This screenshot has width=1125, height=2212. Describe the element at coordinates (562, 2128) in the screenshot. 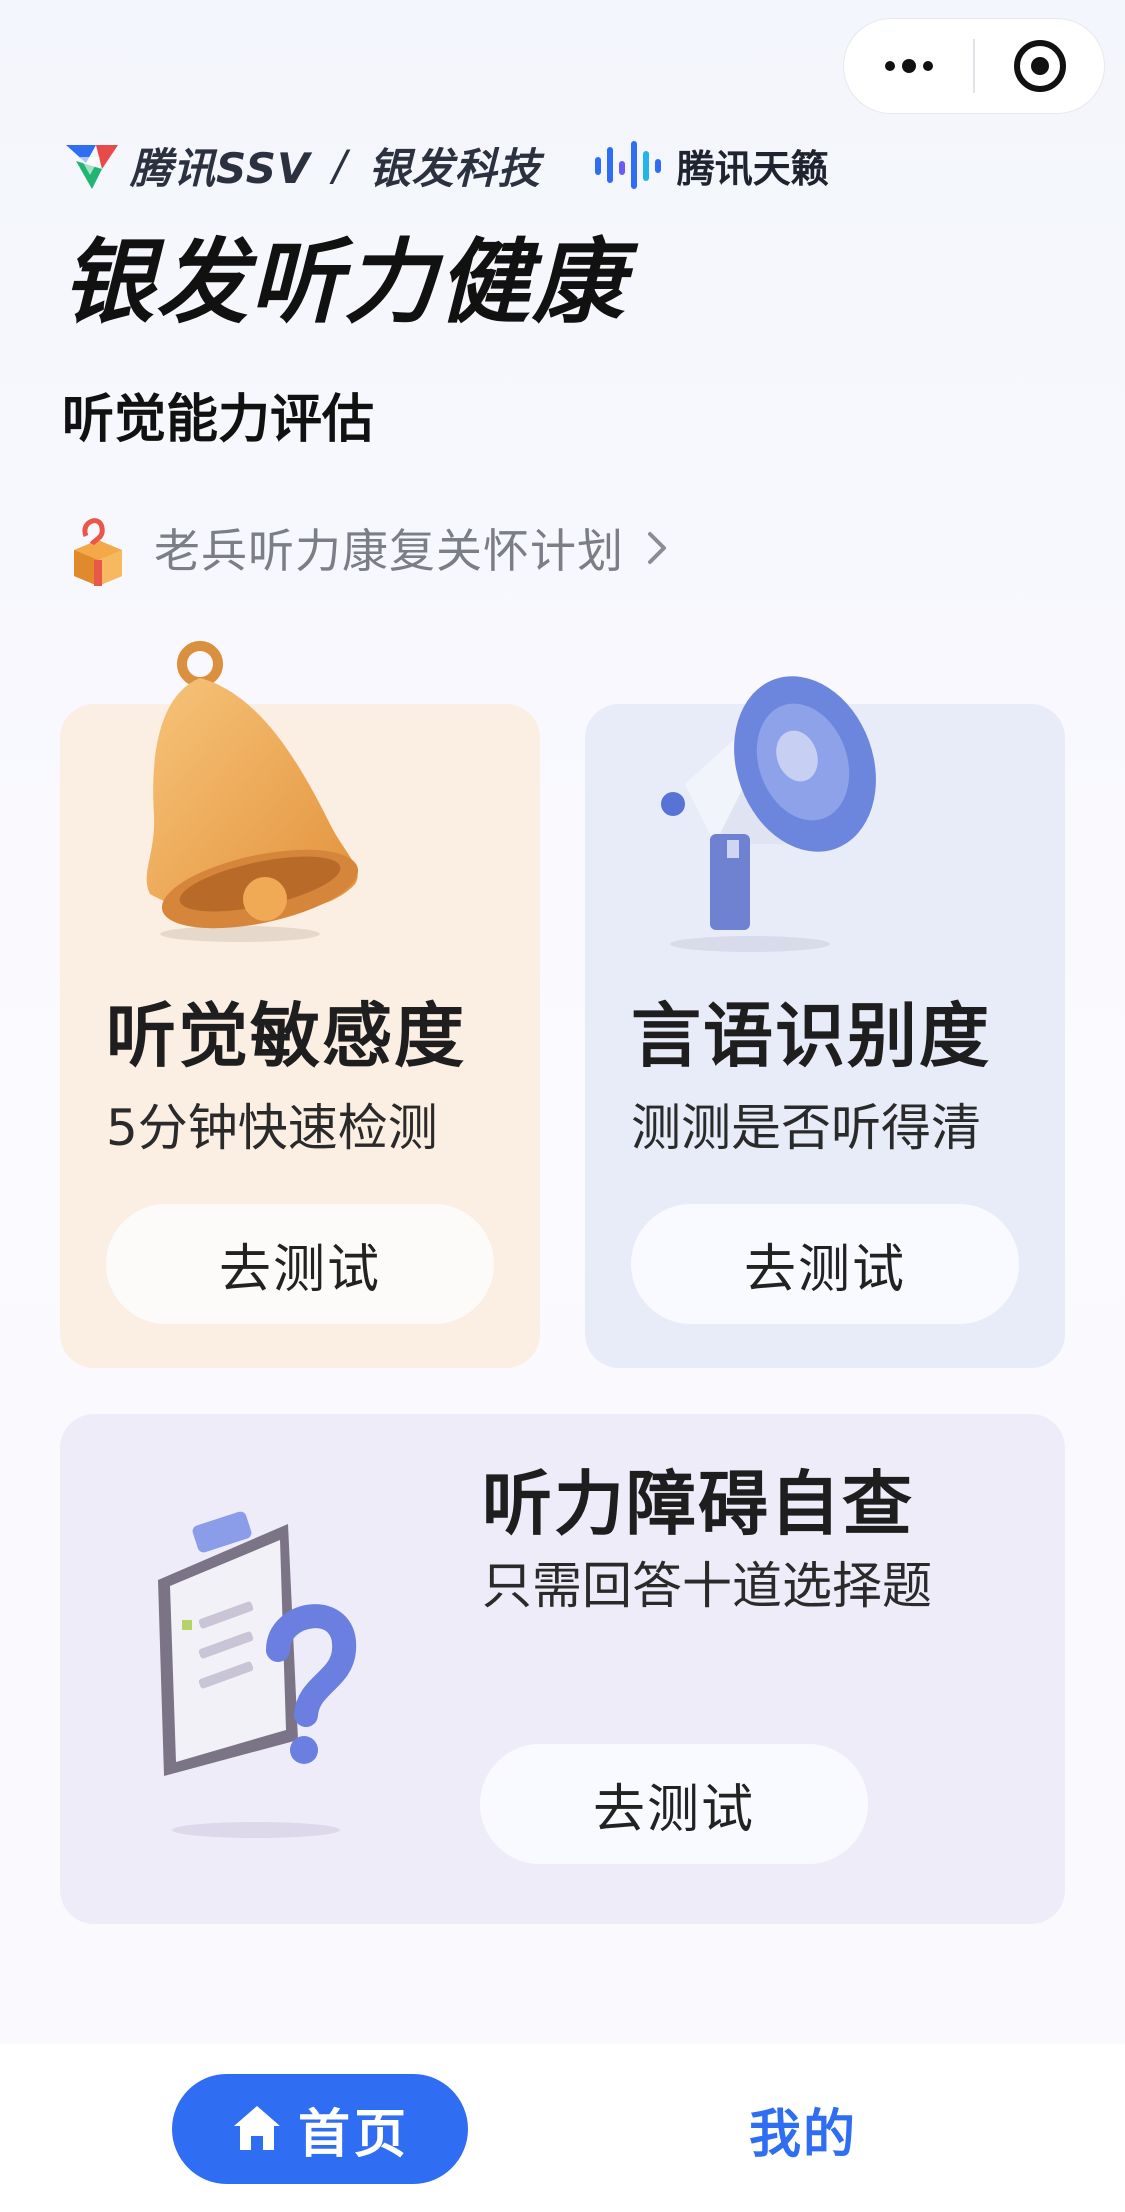

I see `bottom-tab-bar: 首页 我的` at that location.